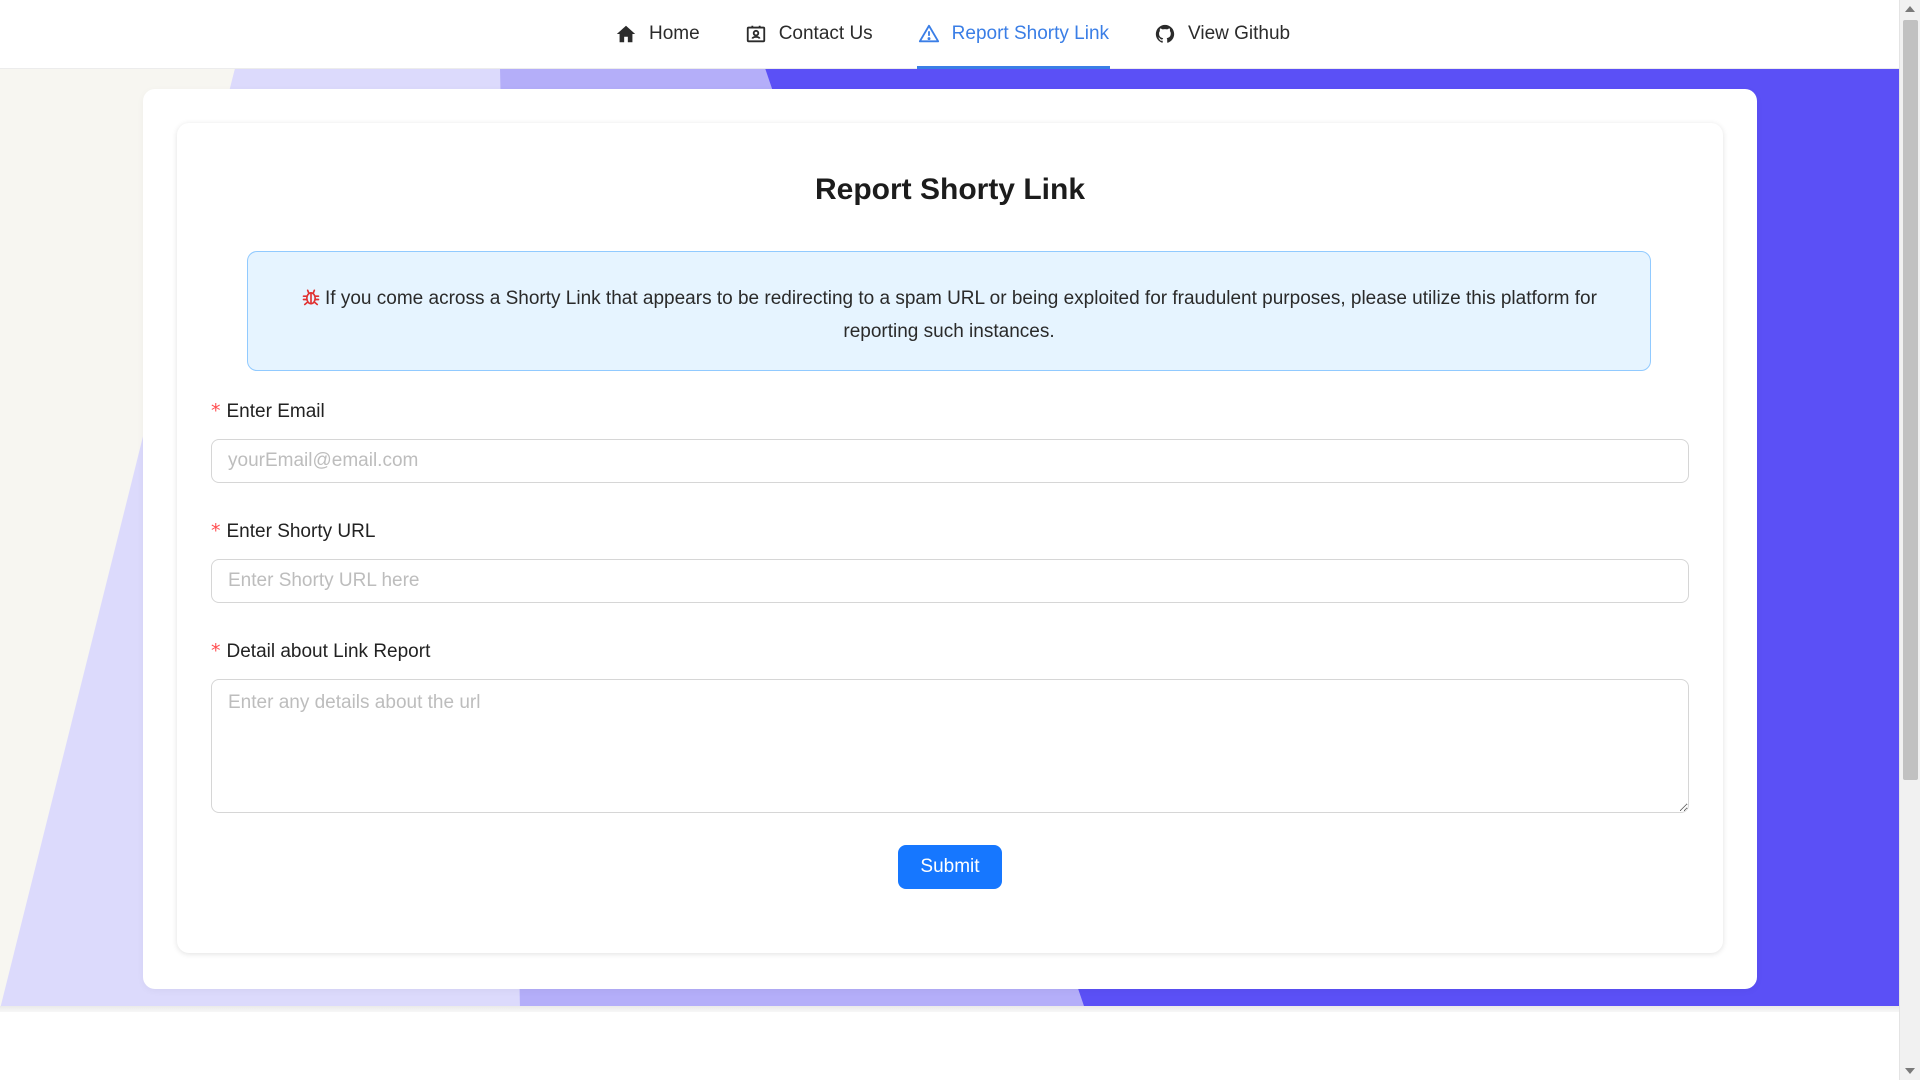 The height and width of the screenshot is (1080, 1920). I want to click on nav-item-label: View Github, so click(1239, 33).